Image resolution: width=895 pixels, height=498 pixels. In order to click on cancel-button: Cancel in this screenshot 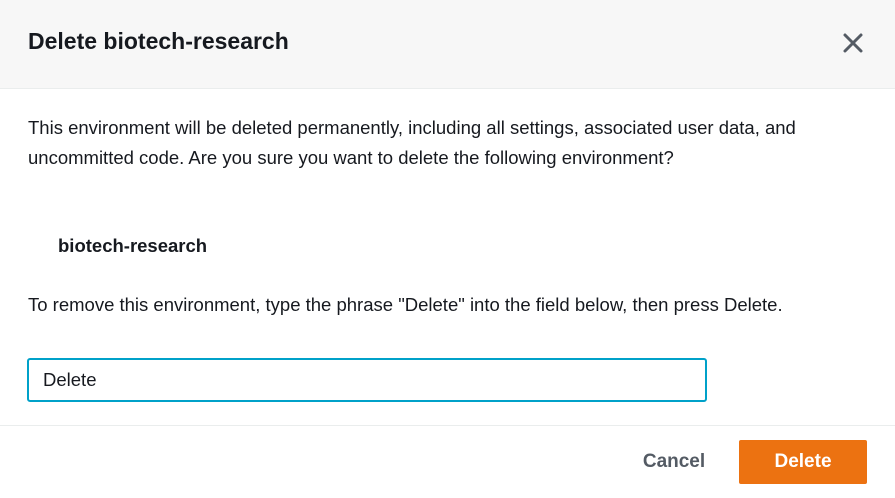, I will do `click(674, 462)`.